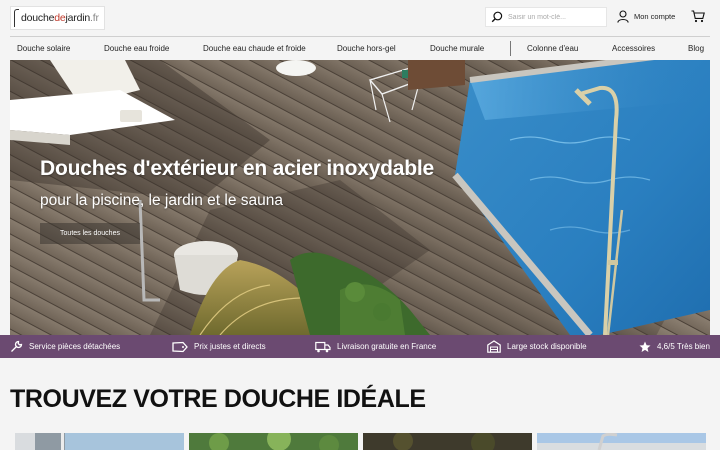 The height and width of the screenshot is (450, 720). I want to click on nav-item-blog: Blog, so click(696, 48).